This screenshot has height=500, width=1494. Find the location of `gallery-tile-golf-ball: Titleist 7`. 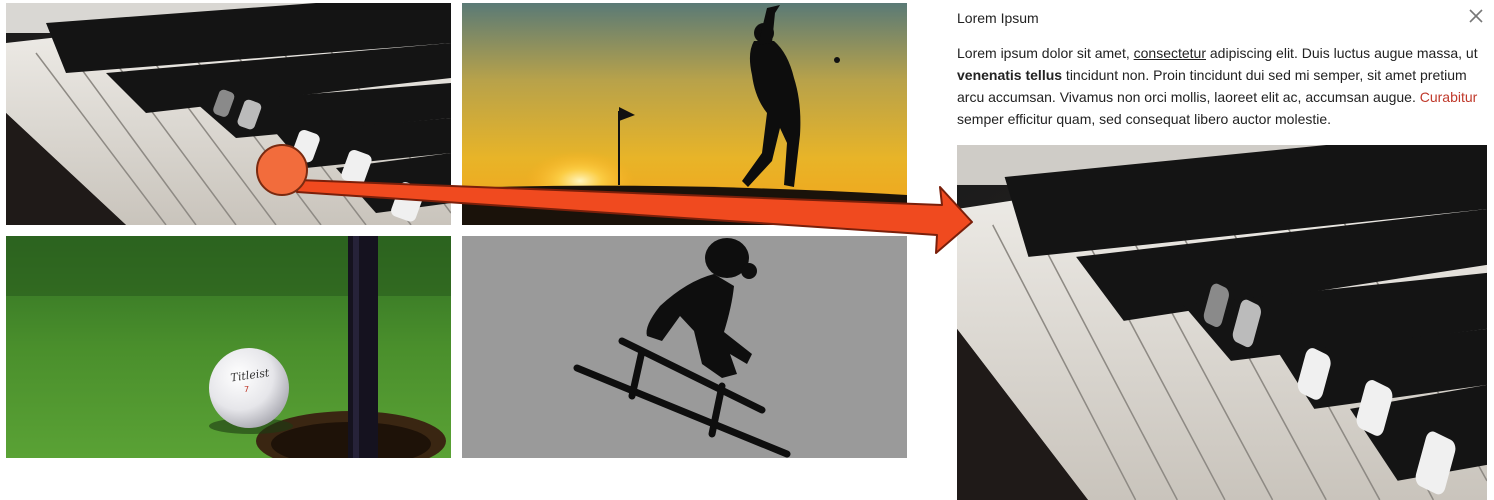

gallery-tile-golf-ball: Titleist 7 is located at coordinates (228, 347).